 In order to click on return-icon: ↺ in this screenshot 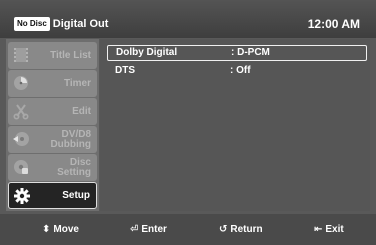, I will do `click(223, 229)`.